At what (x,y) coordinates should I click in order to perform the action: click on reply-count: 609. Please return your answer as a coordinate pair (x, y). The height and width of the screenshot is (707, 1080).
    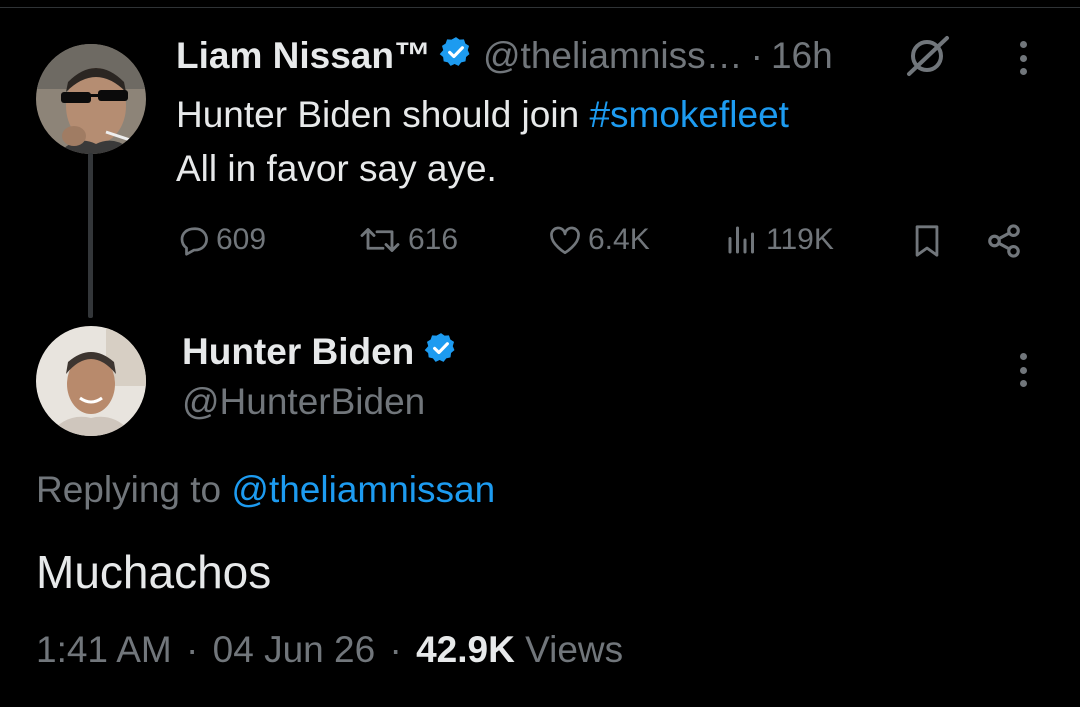
    Looking at the image, I should click on (241, 239).